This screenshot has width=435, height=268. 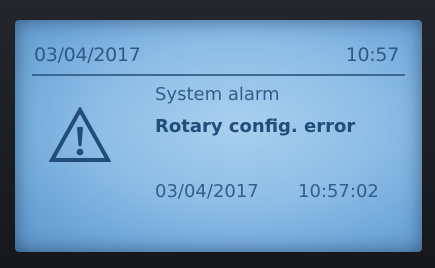 What do you see at coordinates (87, 55) in the screenshot?
I see `header-date: 03/04/2017` at bounding box center [87, 55].